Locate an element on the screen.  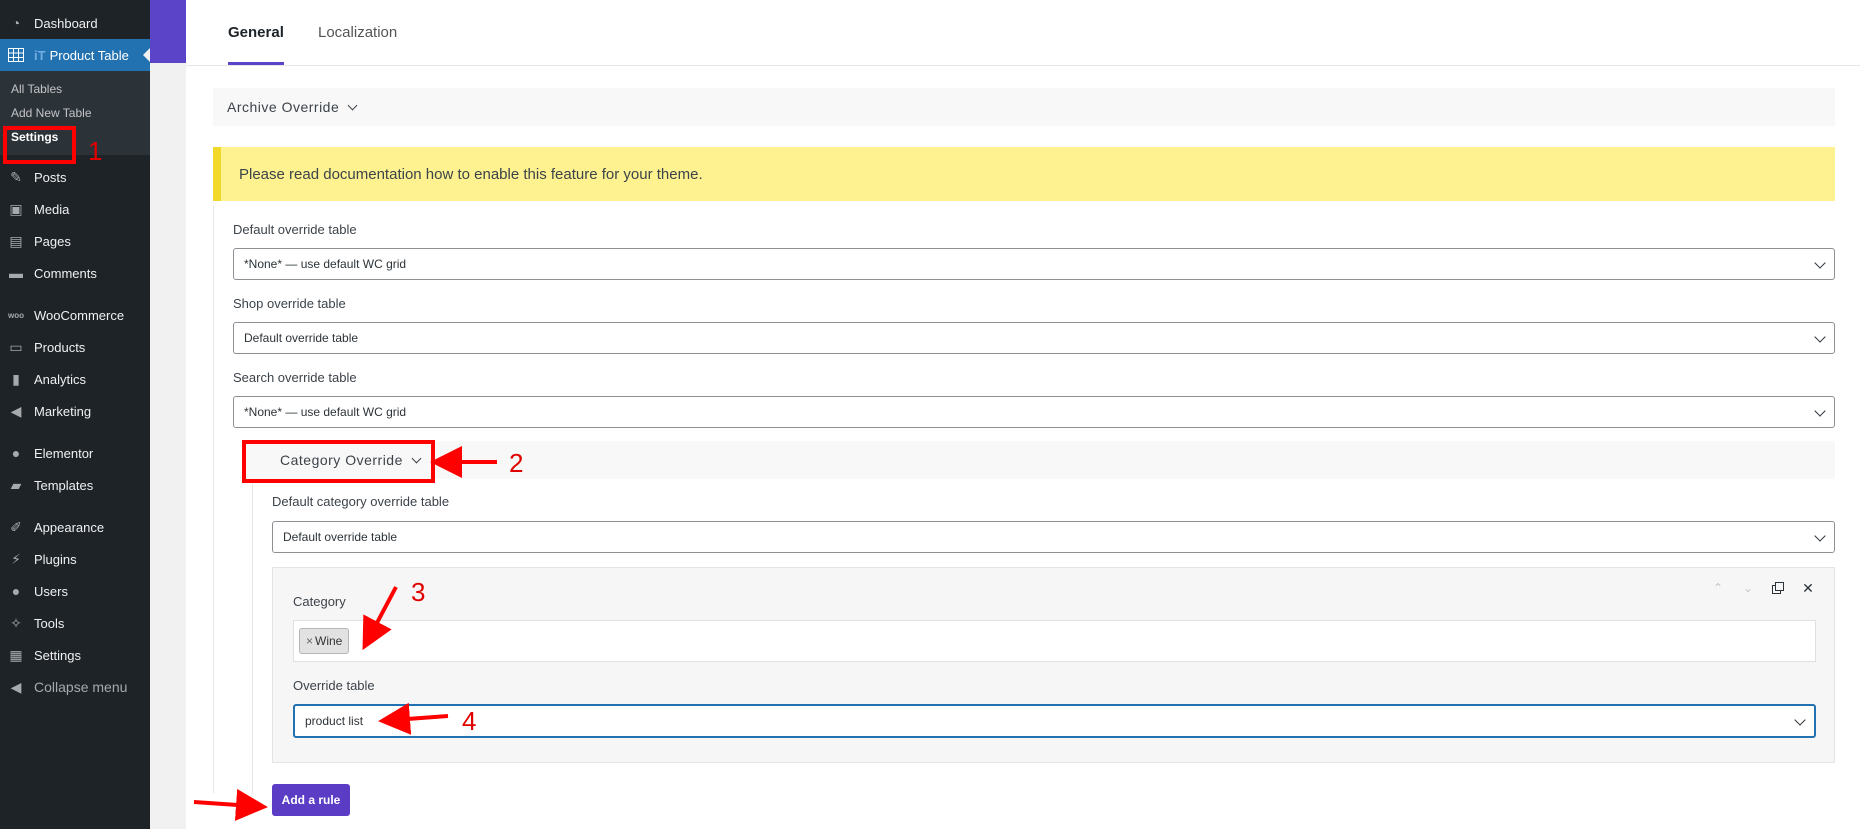
it-badge: iT is located at coordinates (40, 55).